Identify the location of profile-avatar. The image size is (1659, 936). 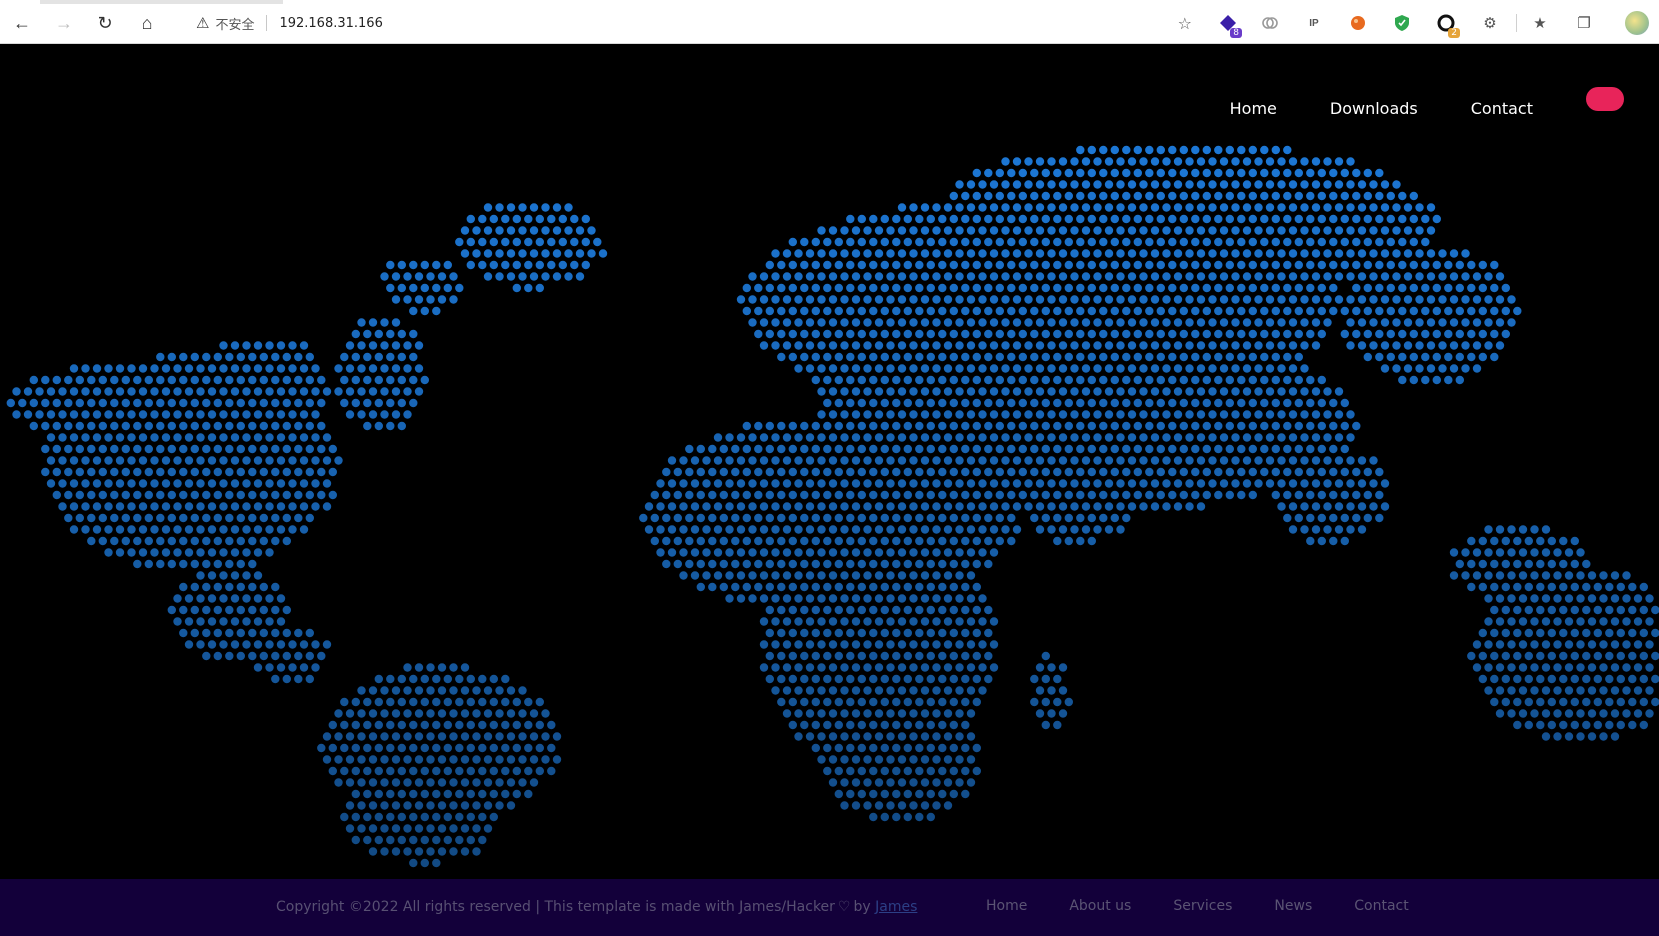
(1637, 23).